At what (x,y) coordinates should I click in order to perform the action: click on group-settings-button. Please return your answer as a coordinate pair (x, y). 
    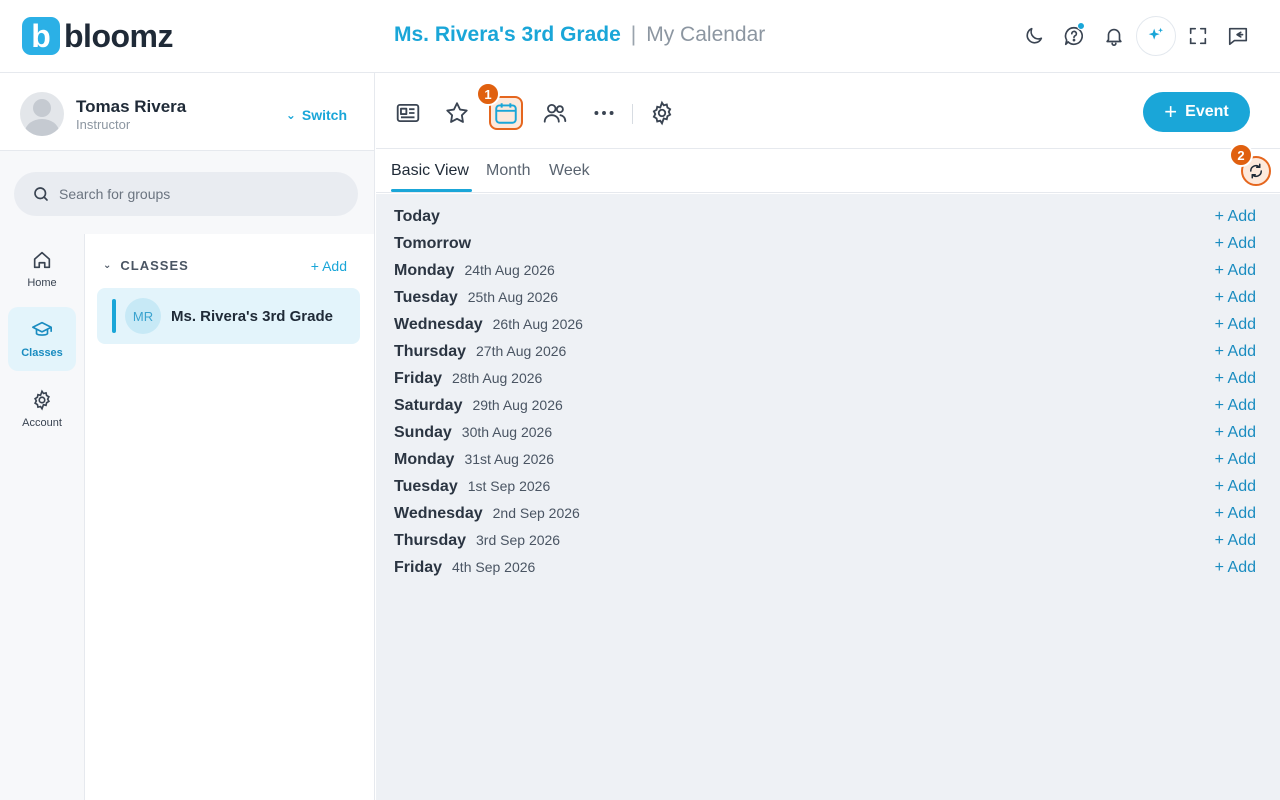
    Looking at the image, I should click on (662, 113).